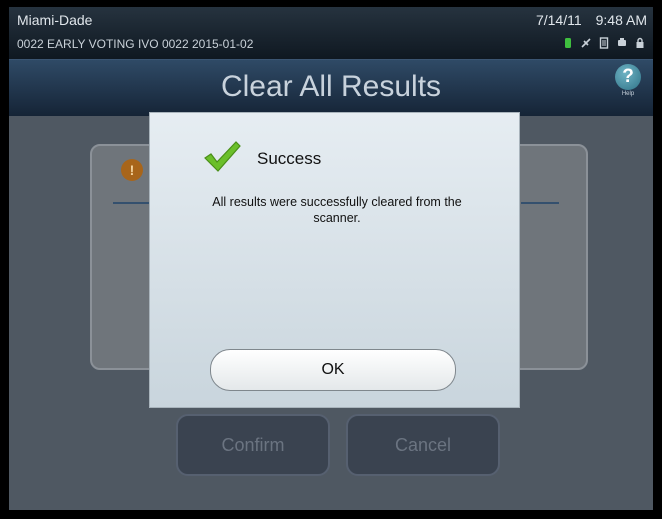  Describe the element at coordinates (628, 94) in the screenshot. I see `help-label: Help` at that location.